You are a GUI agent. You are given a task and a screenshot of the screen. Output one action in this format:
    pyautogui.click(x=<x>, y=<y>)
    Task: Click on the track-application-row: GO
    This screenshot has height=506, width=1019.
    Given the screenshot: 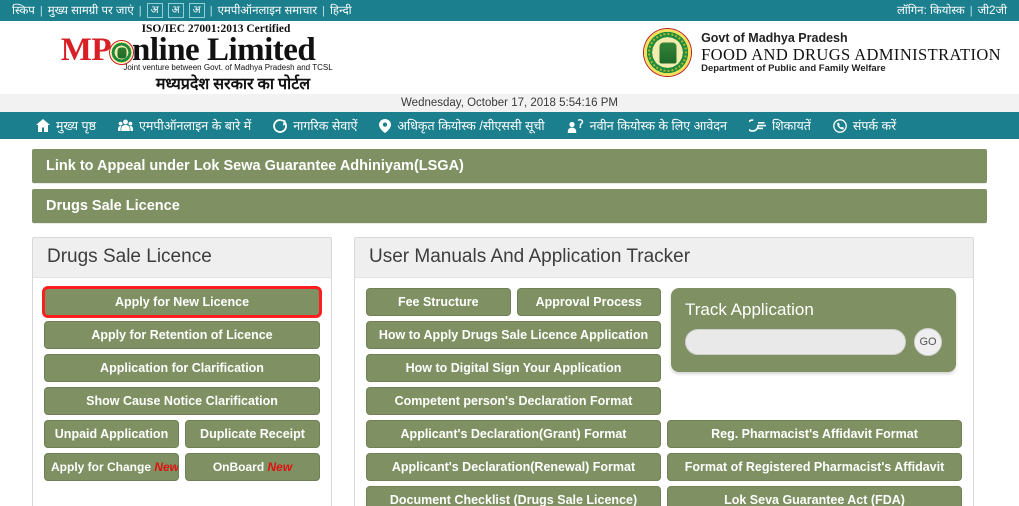 What is the action you would take?
    pyautogui.click(x=813, y=342)
    